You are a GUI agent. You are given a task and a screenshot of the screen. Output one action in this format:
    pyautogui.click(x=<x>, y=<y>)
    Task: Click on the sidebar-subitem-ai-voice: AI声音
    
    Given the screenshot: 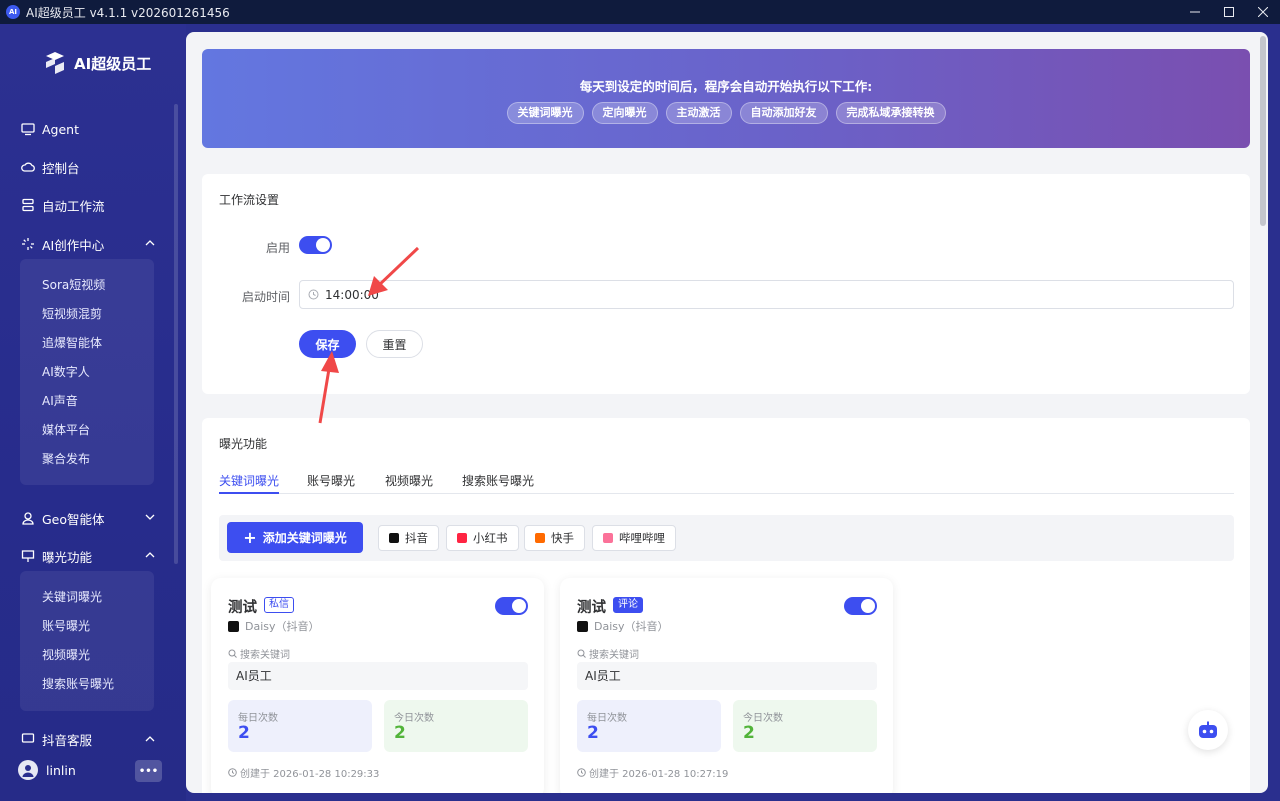 What is the action you would take?
    pyautogui.click(x=87, y=400)
    